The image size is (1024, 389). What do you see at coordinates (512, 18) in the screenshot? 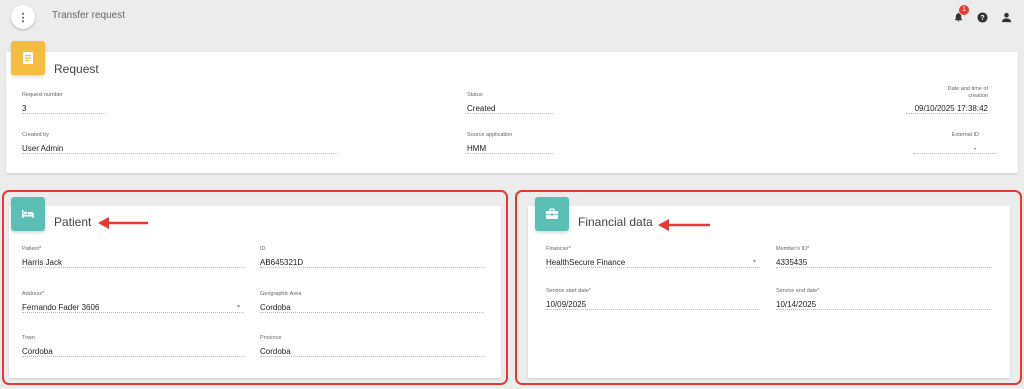
I see `top-bar: ⋮ Transfer request 1 ?` at bounding box center [512, 18].